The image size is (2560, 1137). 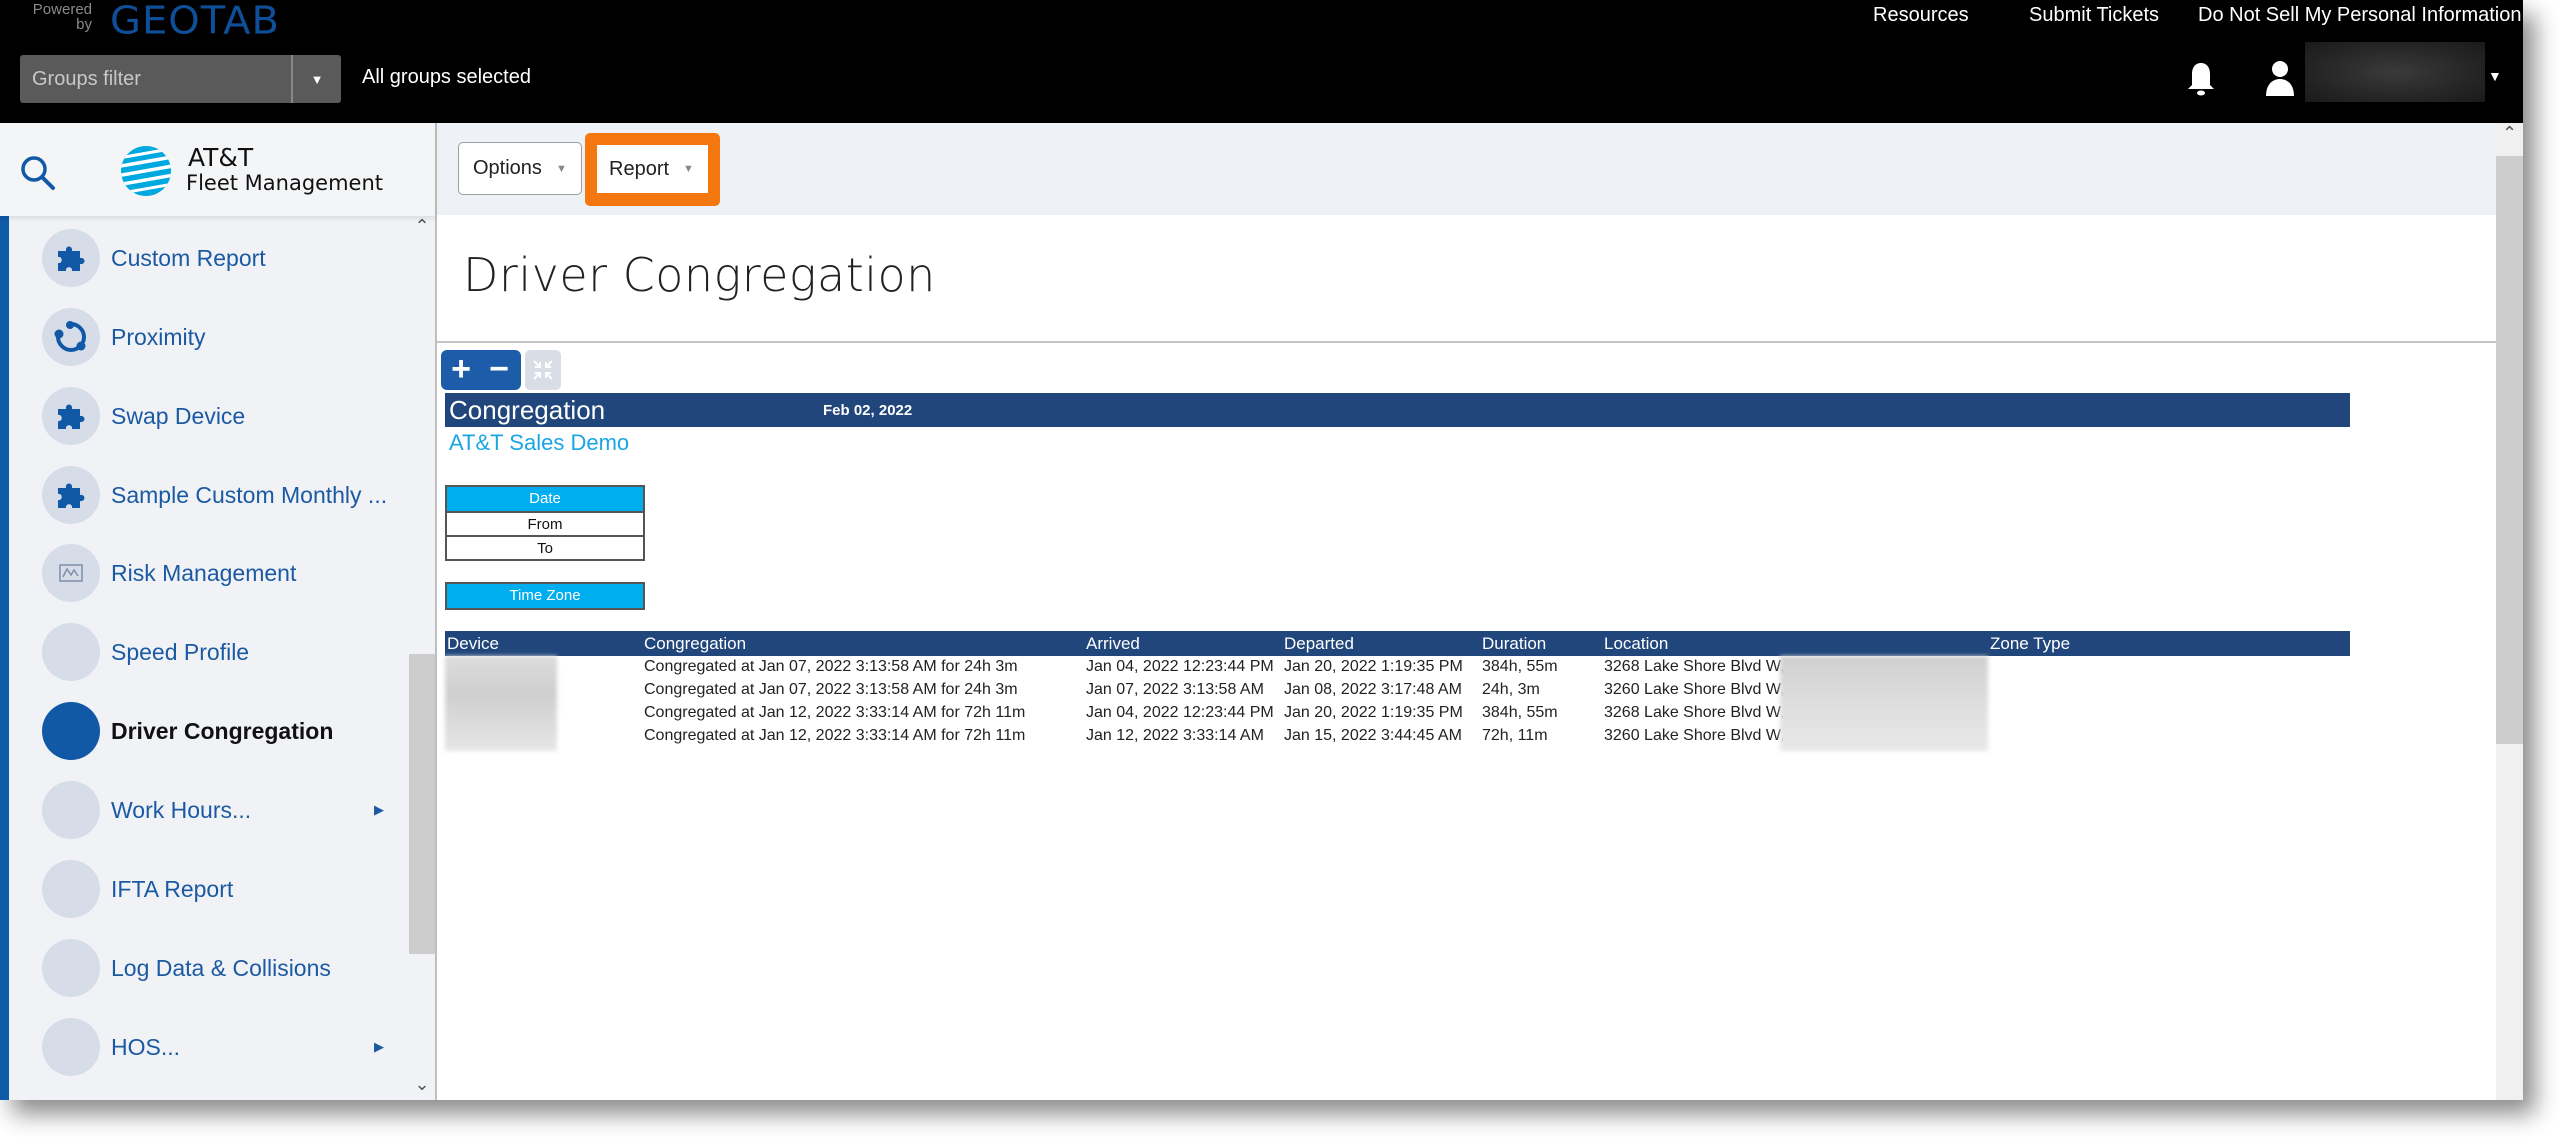 What do you see at coordinates (695, 643) in the screenshot?
I see `column-header: Congregation` at bounding box center [695, 643].